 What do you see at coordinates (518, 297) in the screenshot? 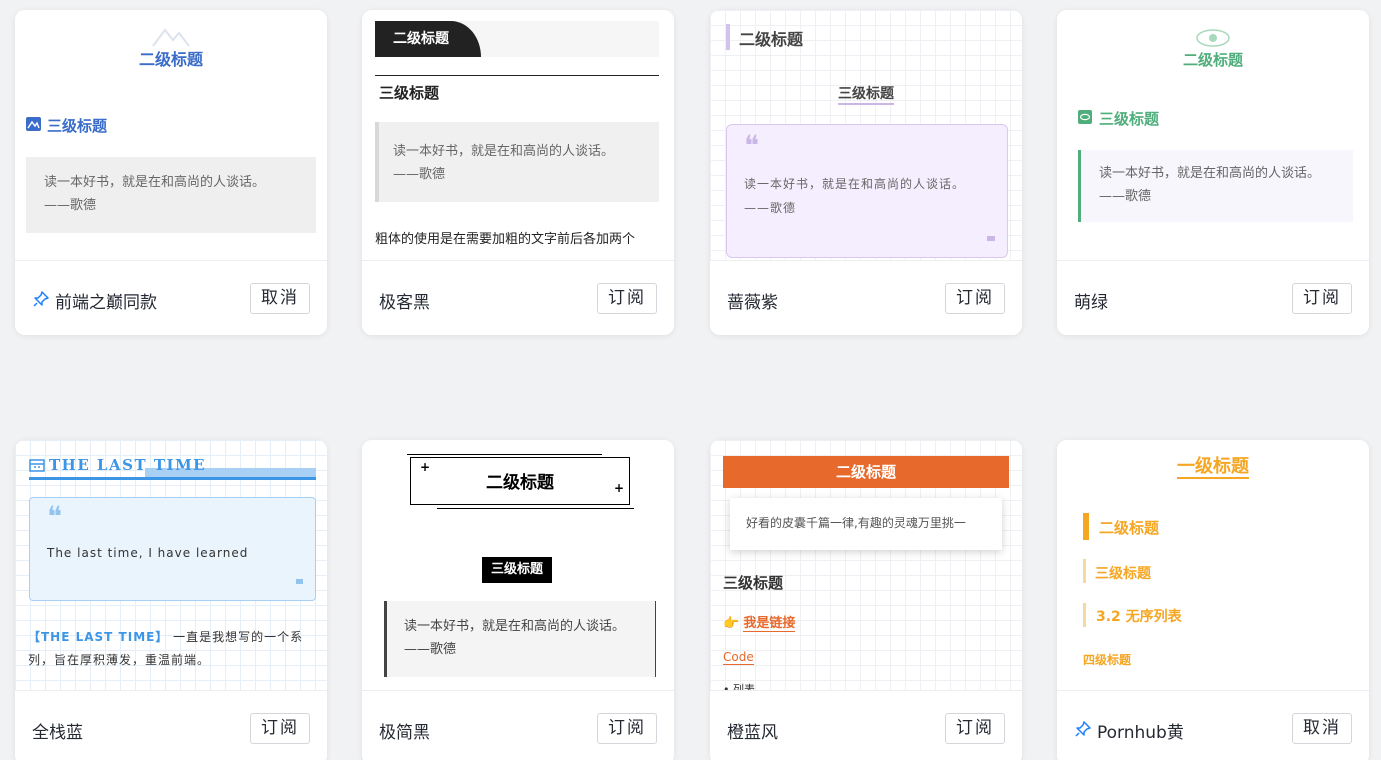
I see `theme-card-footer: 极客黑 订阅` at bounding box center [518, 297].